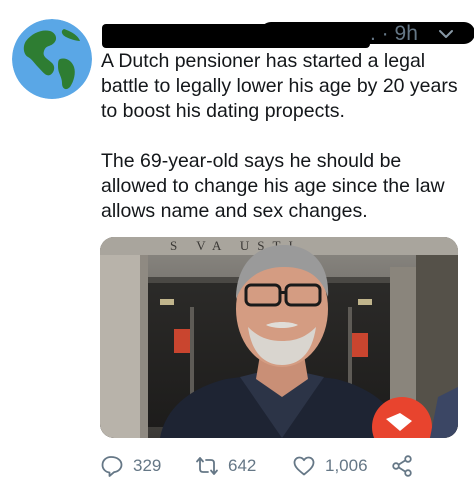 Image resolution: width=474 pixels, height=493 pixels. Describe the element at coordinates (112, 466) in the screenshot. I see `reply-icon` at that location.